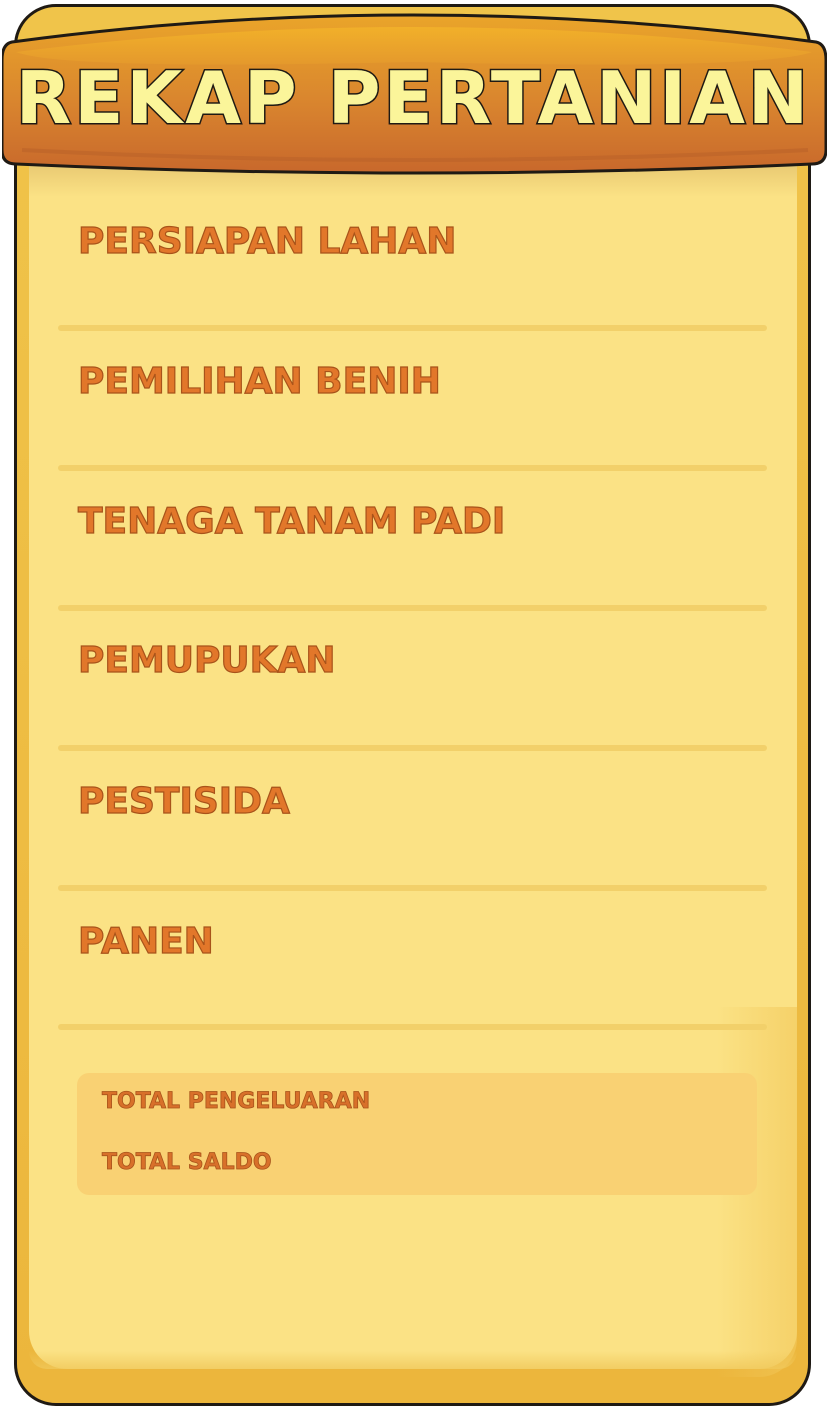 The width and height of the screenshot is (827, 1410). I want to click on panel-bottom-shade, so click(413, 1360).